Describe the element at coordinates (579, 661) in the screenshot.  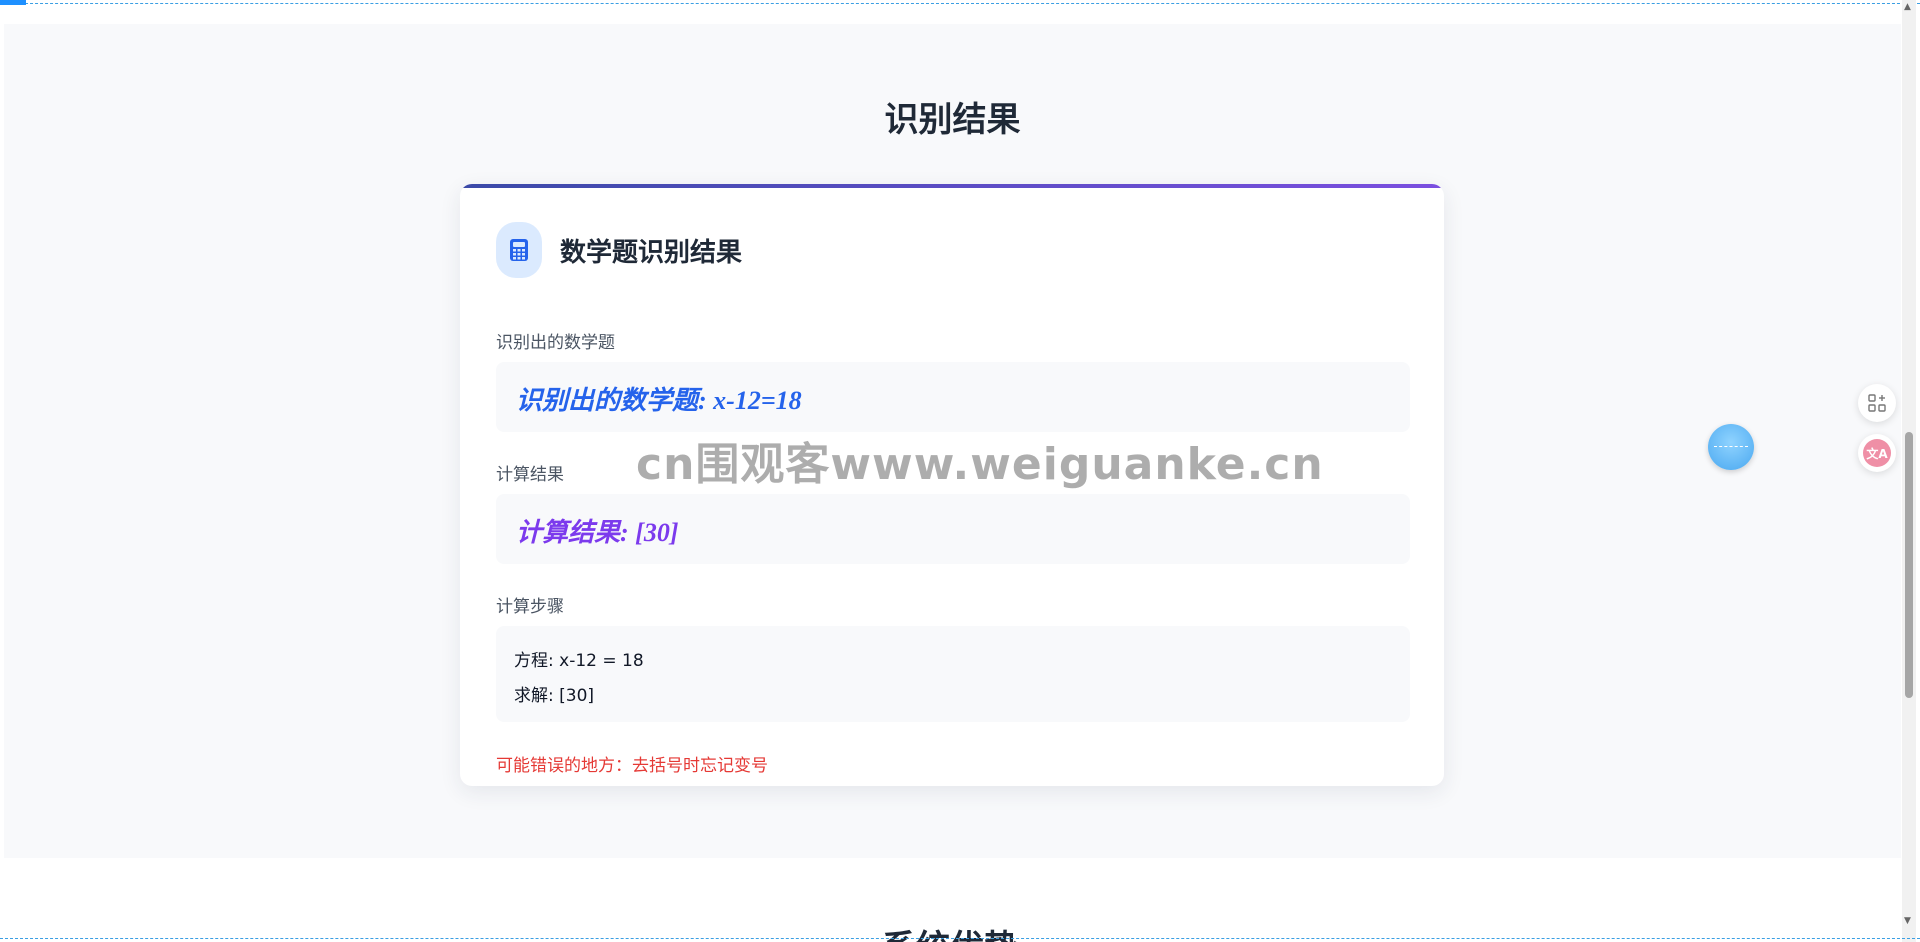
I see `step-line: 方程: x-12 = 18` at that location.